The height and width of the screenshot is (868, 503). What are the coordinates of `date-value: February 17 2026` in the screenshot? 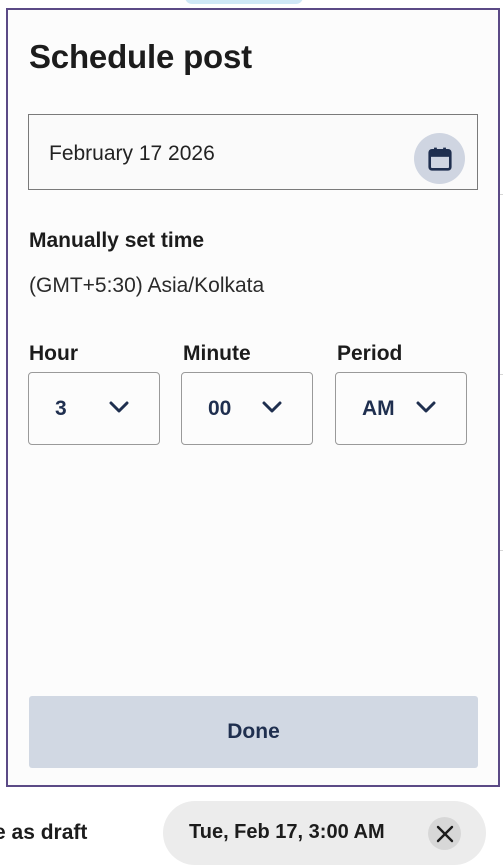 It's located at (132, 153).